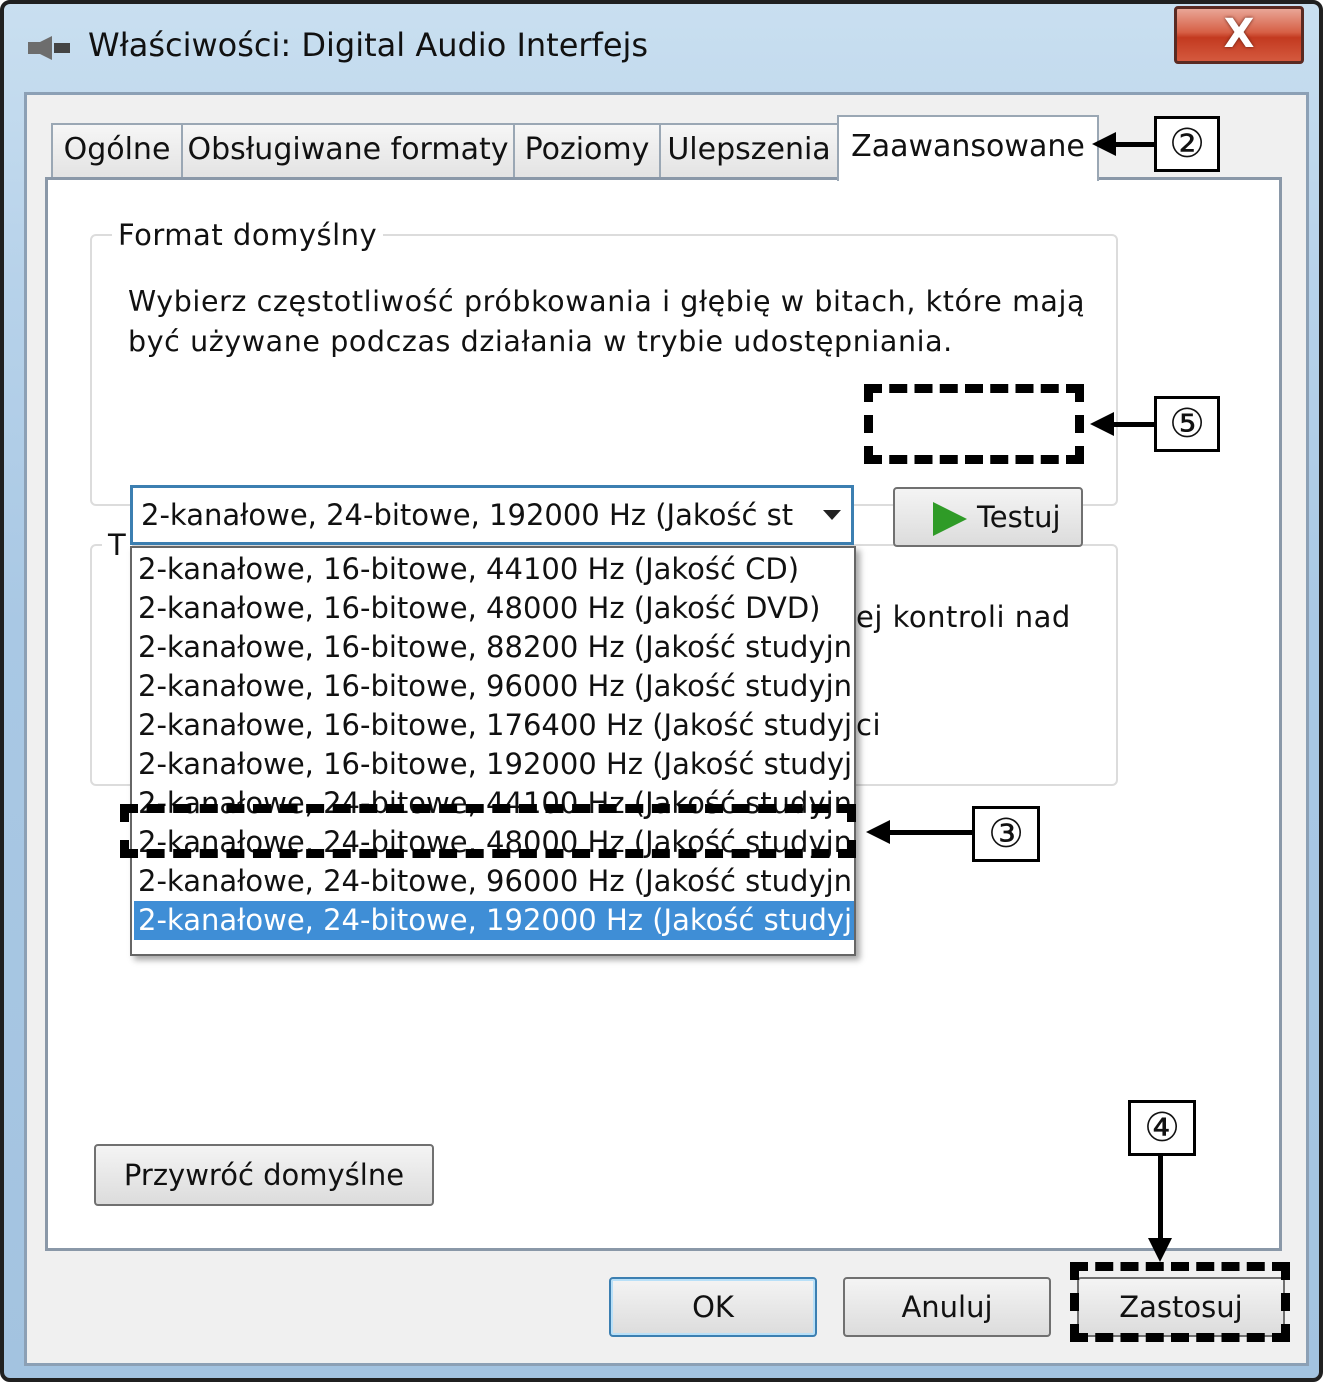 The image size is (1323, 1382). I want to click on exclusive-mode-text-fragment: ej kontroli nad, so click(963, 617).